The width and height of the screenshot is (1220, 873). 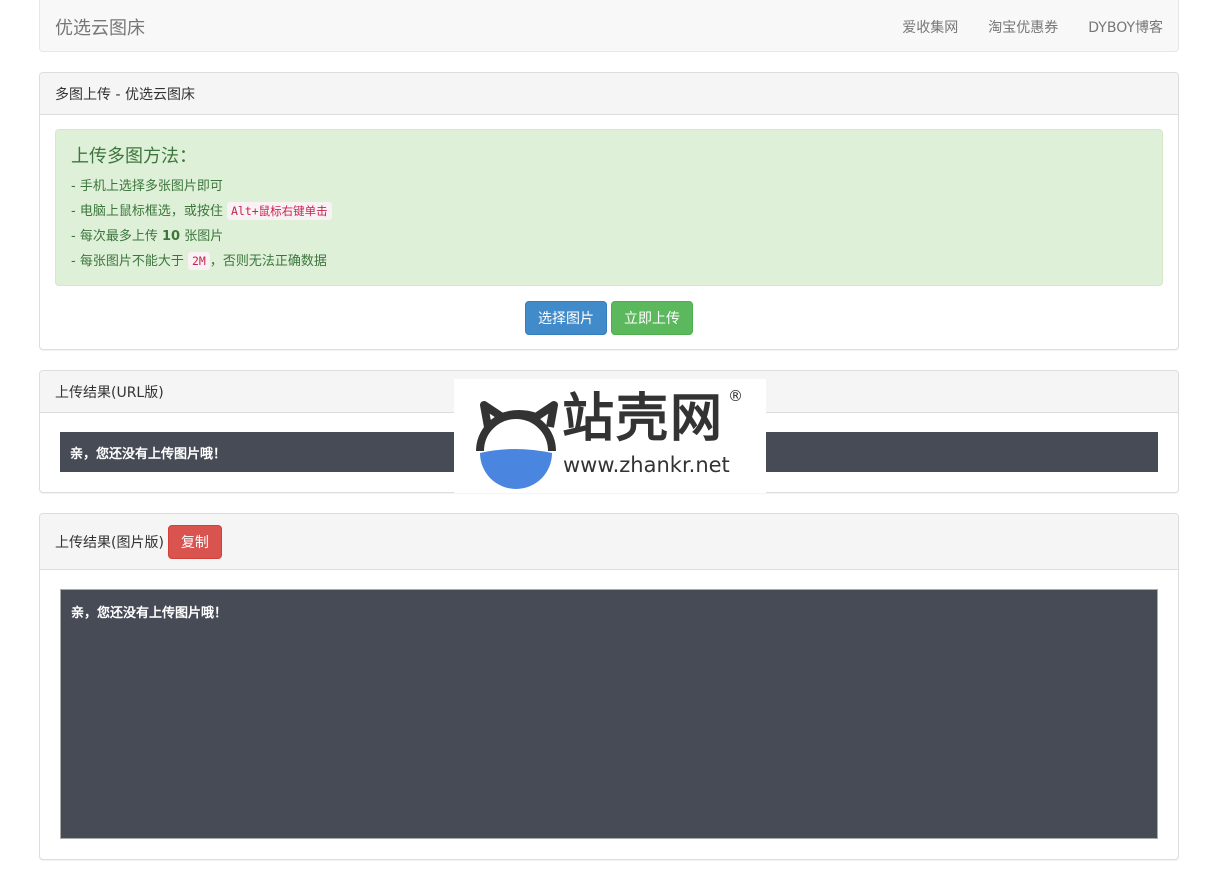 I want to click on watermark-logo: 站壳网 ® www.zhankr.net, so click(x=610, y=436).